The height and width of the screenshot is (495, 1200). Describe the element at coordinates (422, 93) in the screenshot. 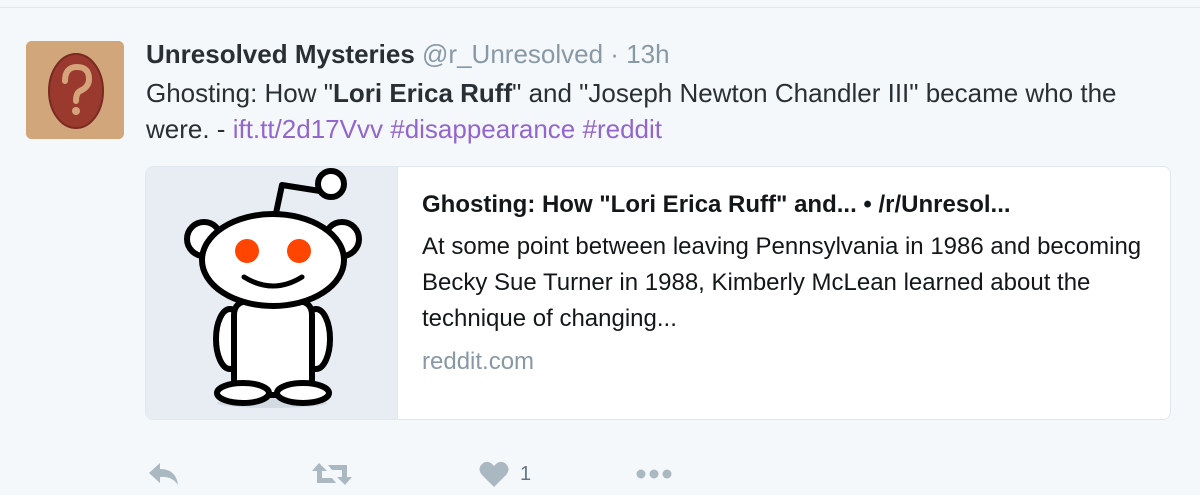

I see `tweet-text-bold: Lori Erica Ruff` at that location.